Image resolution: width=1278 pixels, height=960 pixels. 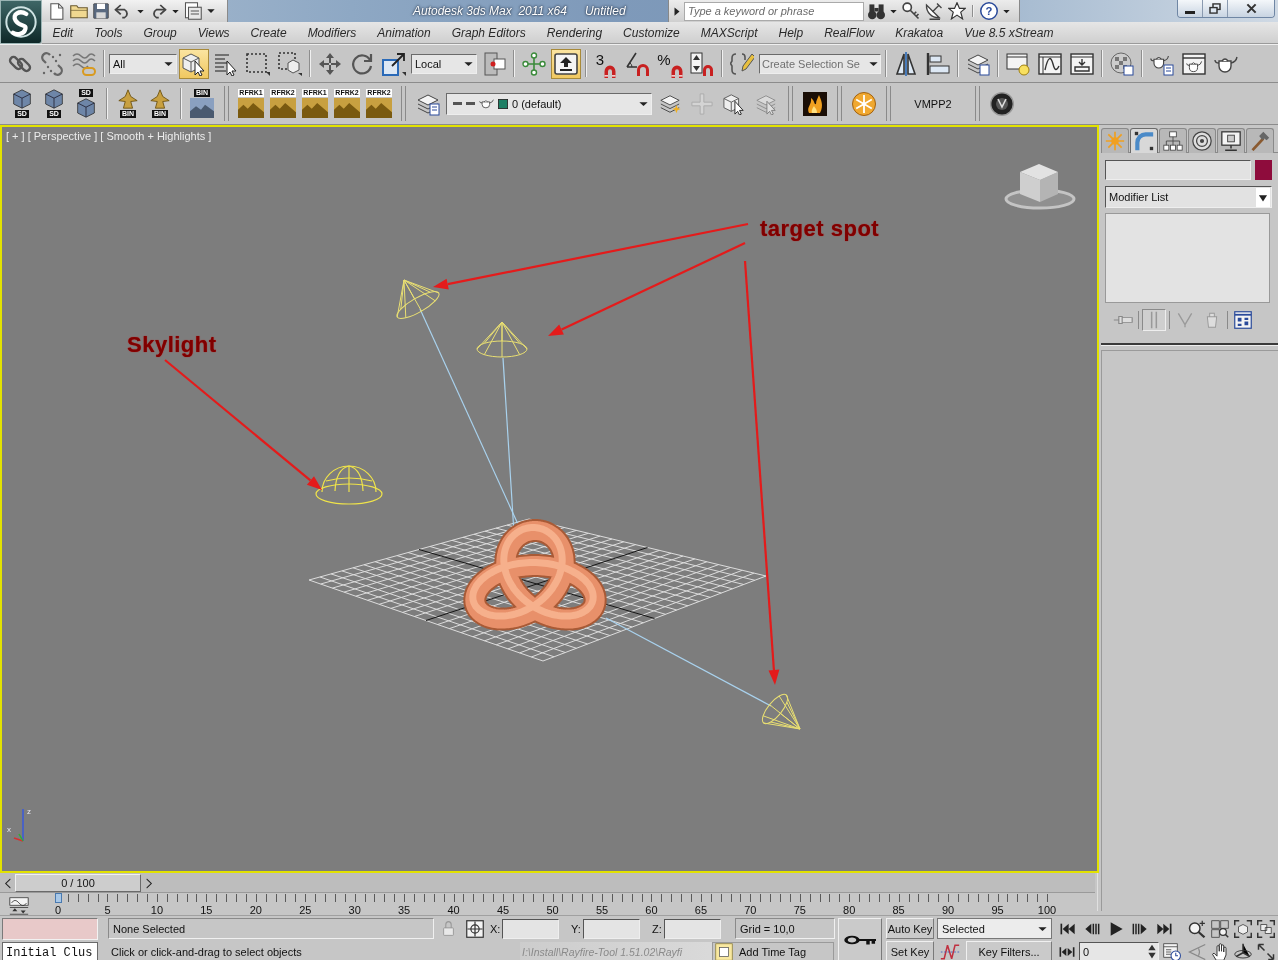 I want to click on frame-number: 55, so click(x=602, y=910).